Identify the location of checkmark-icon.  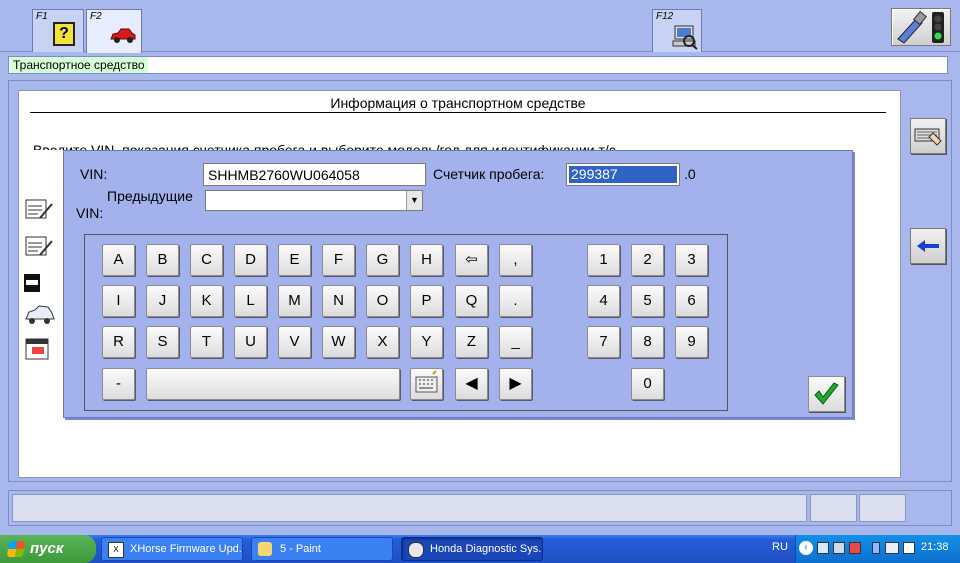
(826, 393).